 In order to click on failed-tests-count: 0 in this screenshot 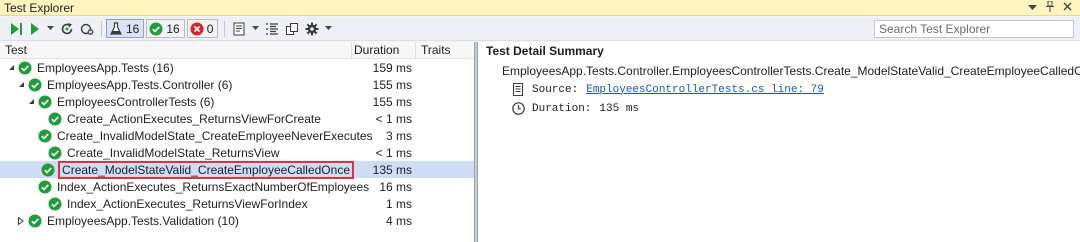, I will do `click(210, 28)`.